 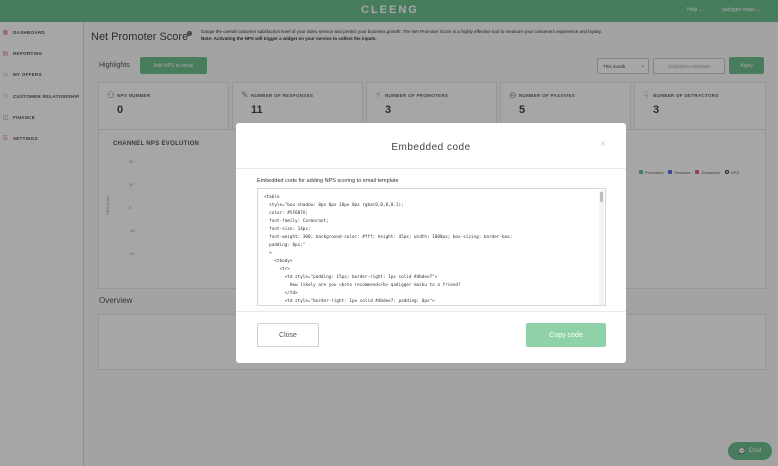 What do you see at coordinates (296, 221) in the screenshot?
I see `code-line: font-family: Cormorant;` at bounding box center [296, 221].